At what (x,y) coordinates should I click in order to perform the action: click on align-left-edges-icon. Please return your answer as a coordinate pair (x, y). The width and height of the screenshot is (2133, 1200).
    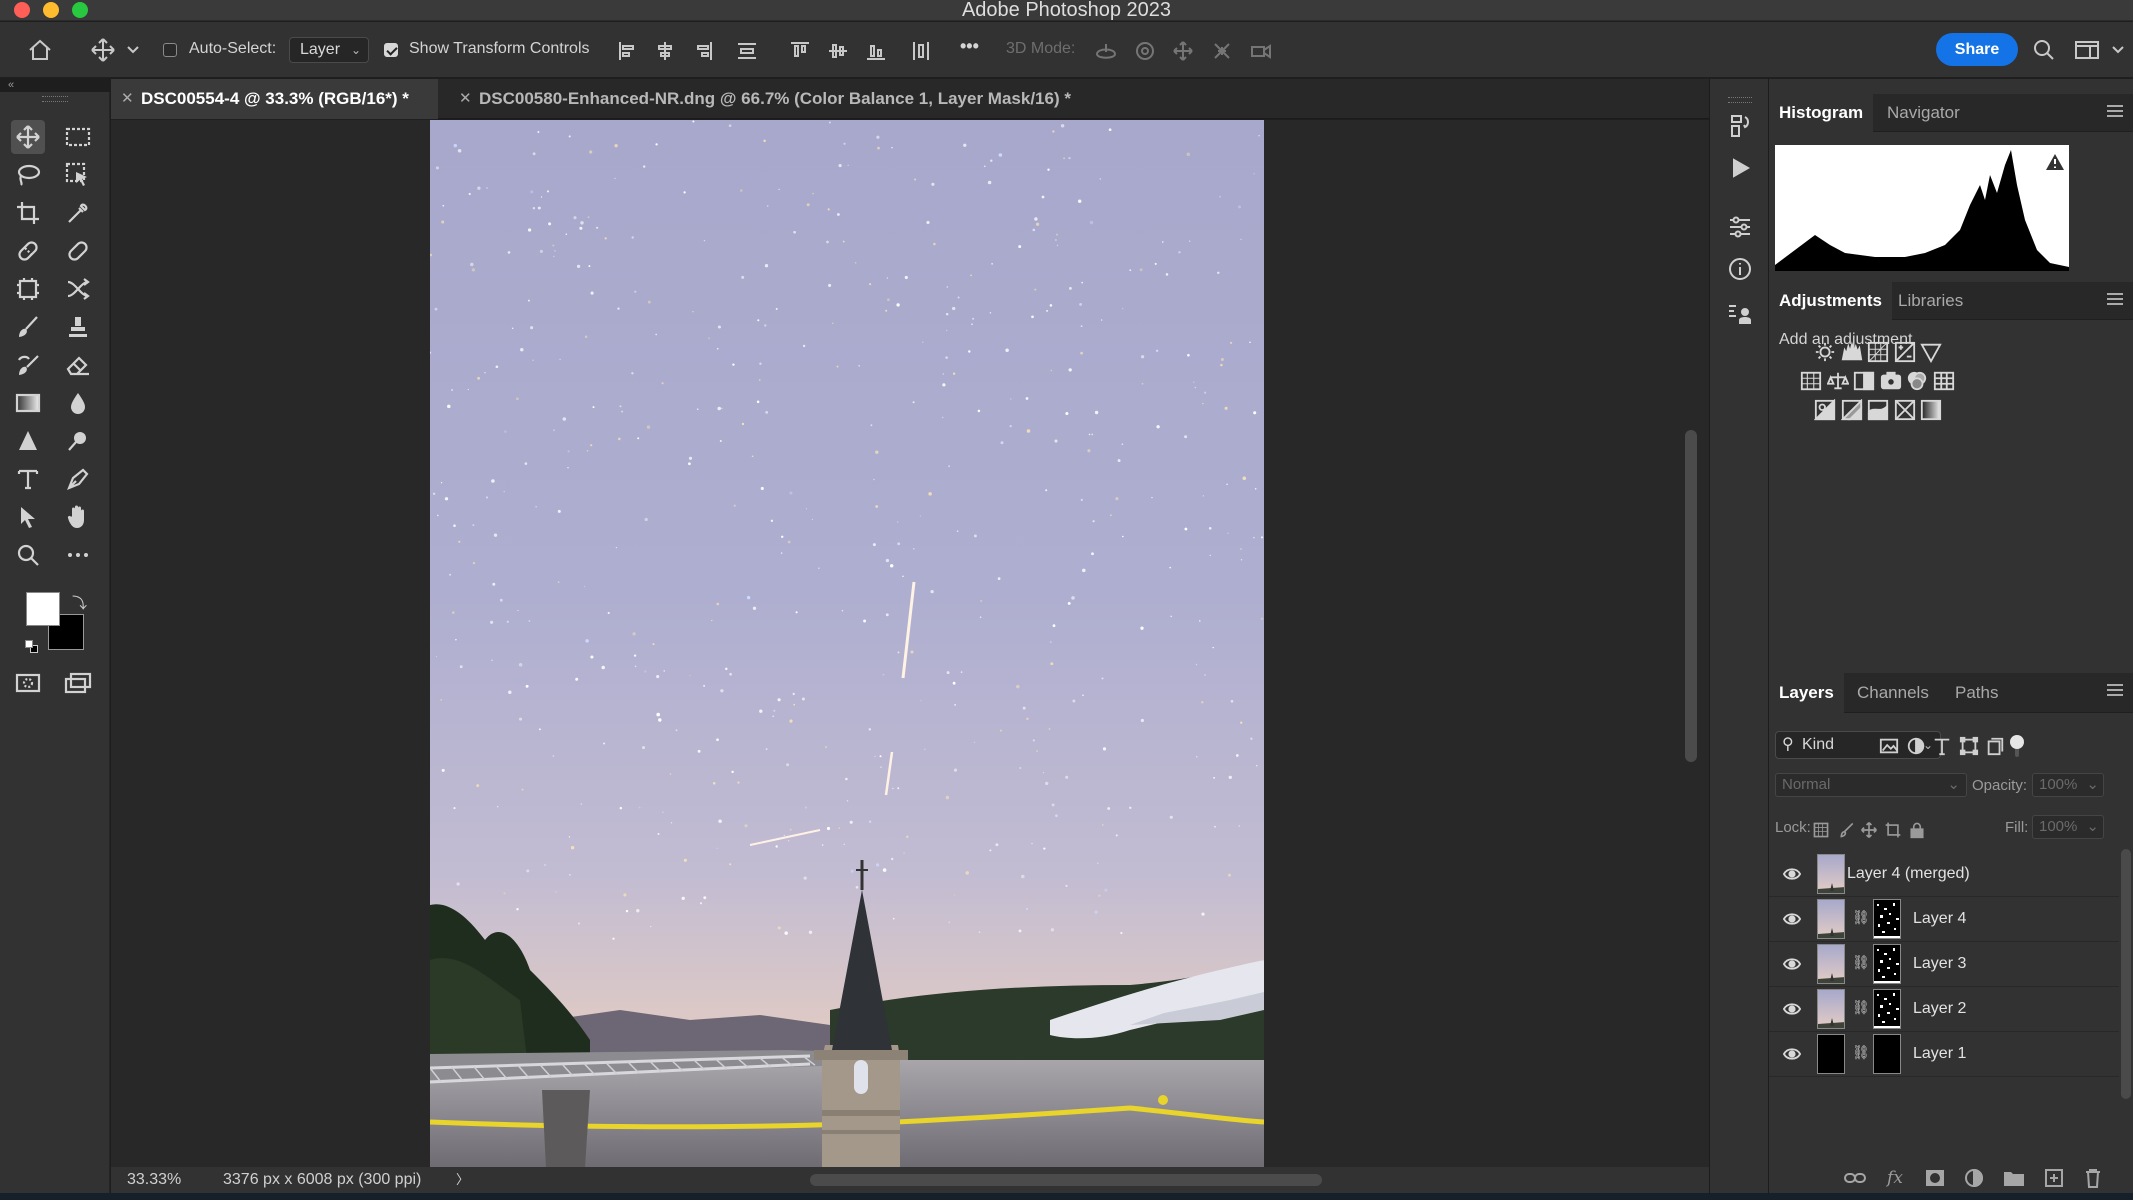
    Looking at the image, I should click on (628, 51).